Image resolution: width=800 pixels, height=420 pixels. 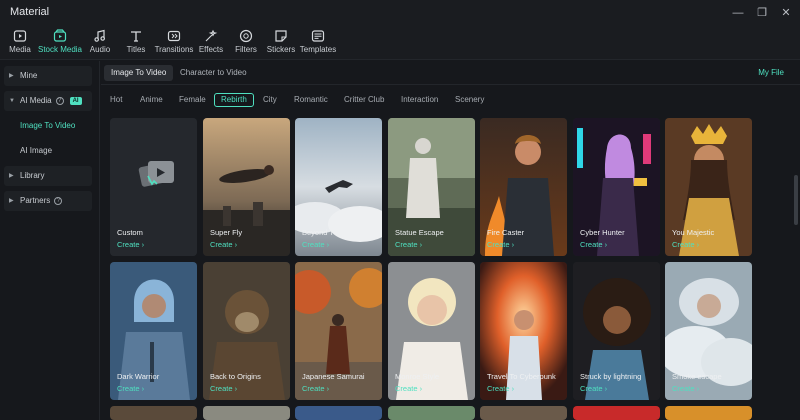 I want to click on template-card-fire-caster: Fire Caster Create ›, so click(x=523, y=187).